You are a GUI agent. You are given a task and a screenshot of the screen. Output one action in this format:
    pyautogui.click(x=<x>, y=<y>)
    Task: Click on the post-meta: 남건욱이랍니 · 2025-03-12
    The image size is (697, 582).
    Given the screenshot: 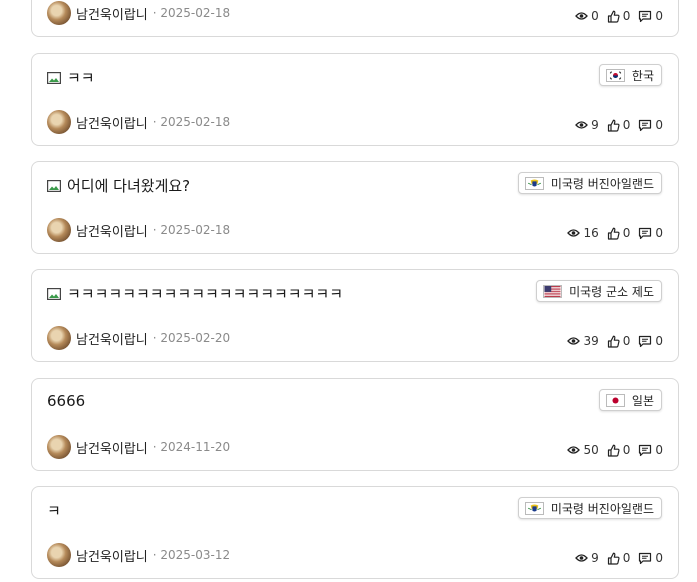 What is the action you would take?
    pyautogui.click(x=138, y=555)
    